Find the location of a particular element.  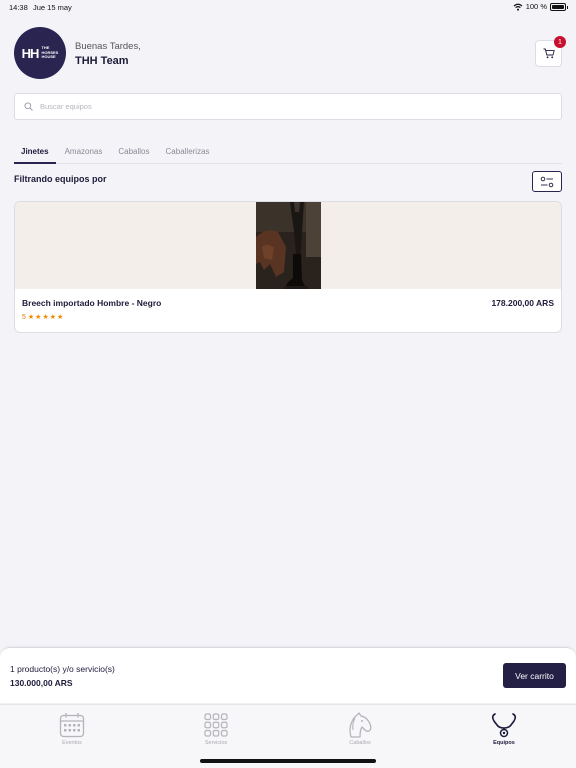

status-right: 100 % is located at coordinates (540, 6).